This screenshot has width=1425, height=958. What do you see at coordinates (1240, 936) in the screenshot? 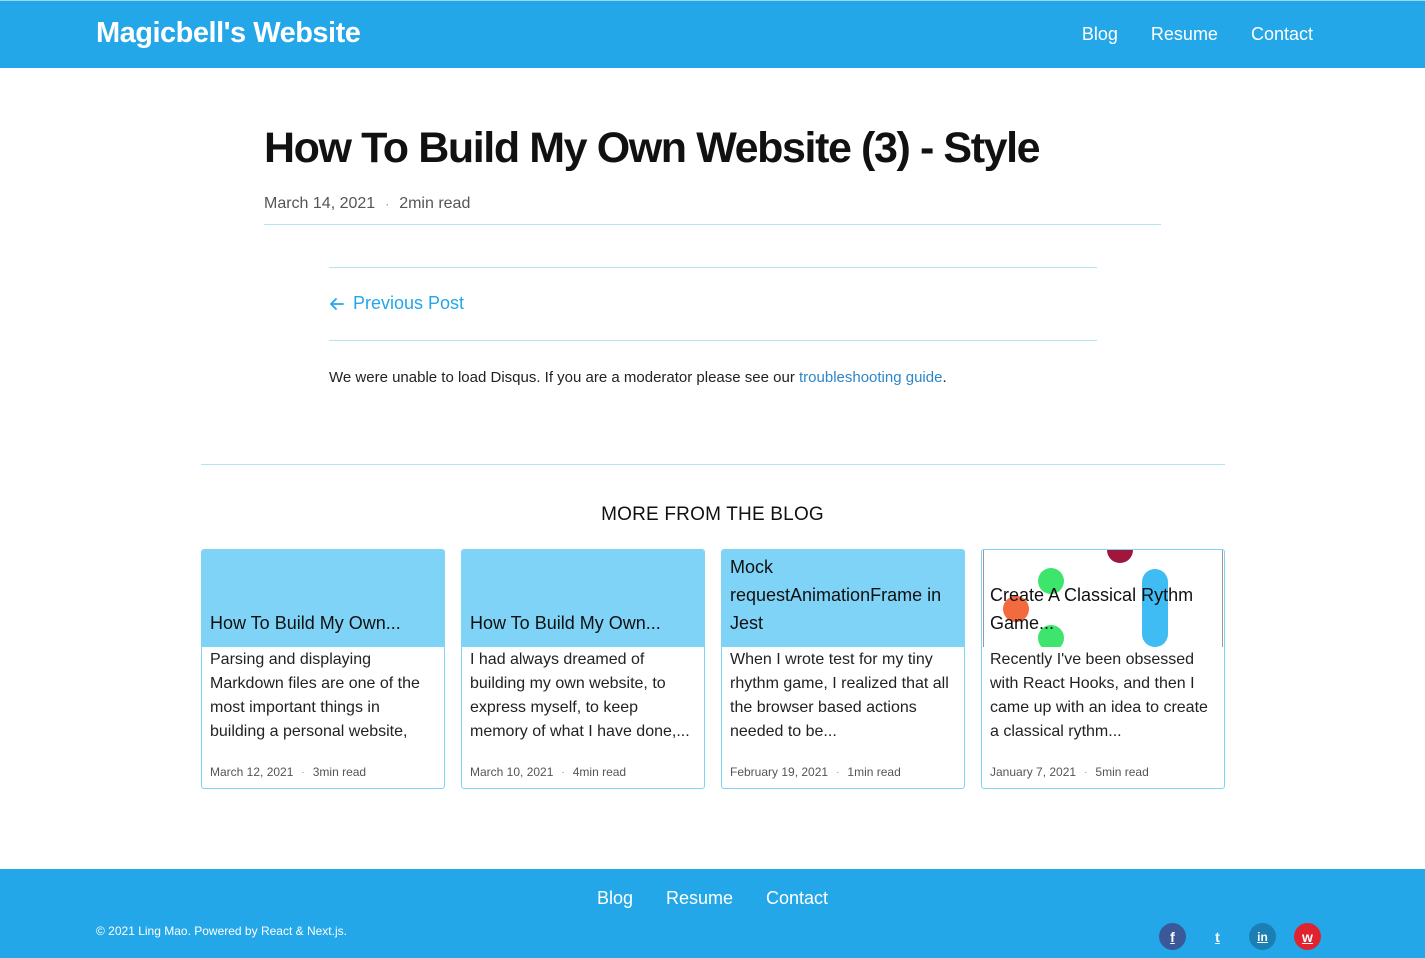
I see `social-links: f t in w` at bounding box center [1240, 936].